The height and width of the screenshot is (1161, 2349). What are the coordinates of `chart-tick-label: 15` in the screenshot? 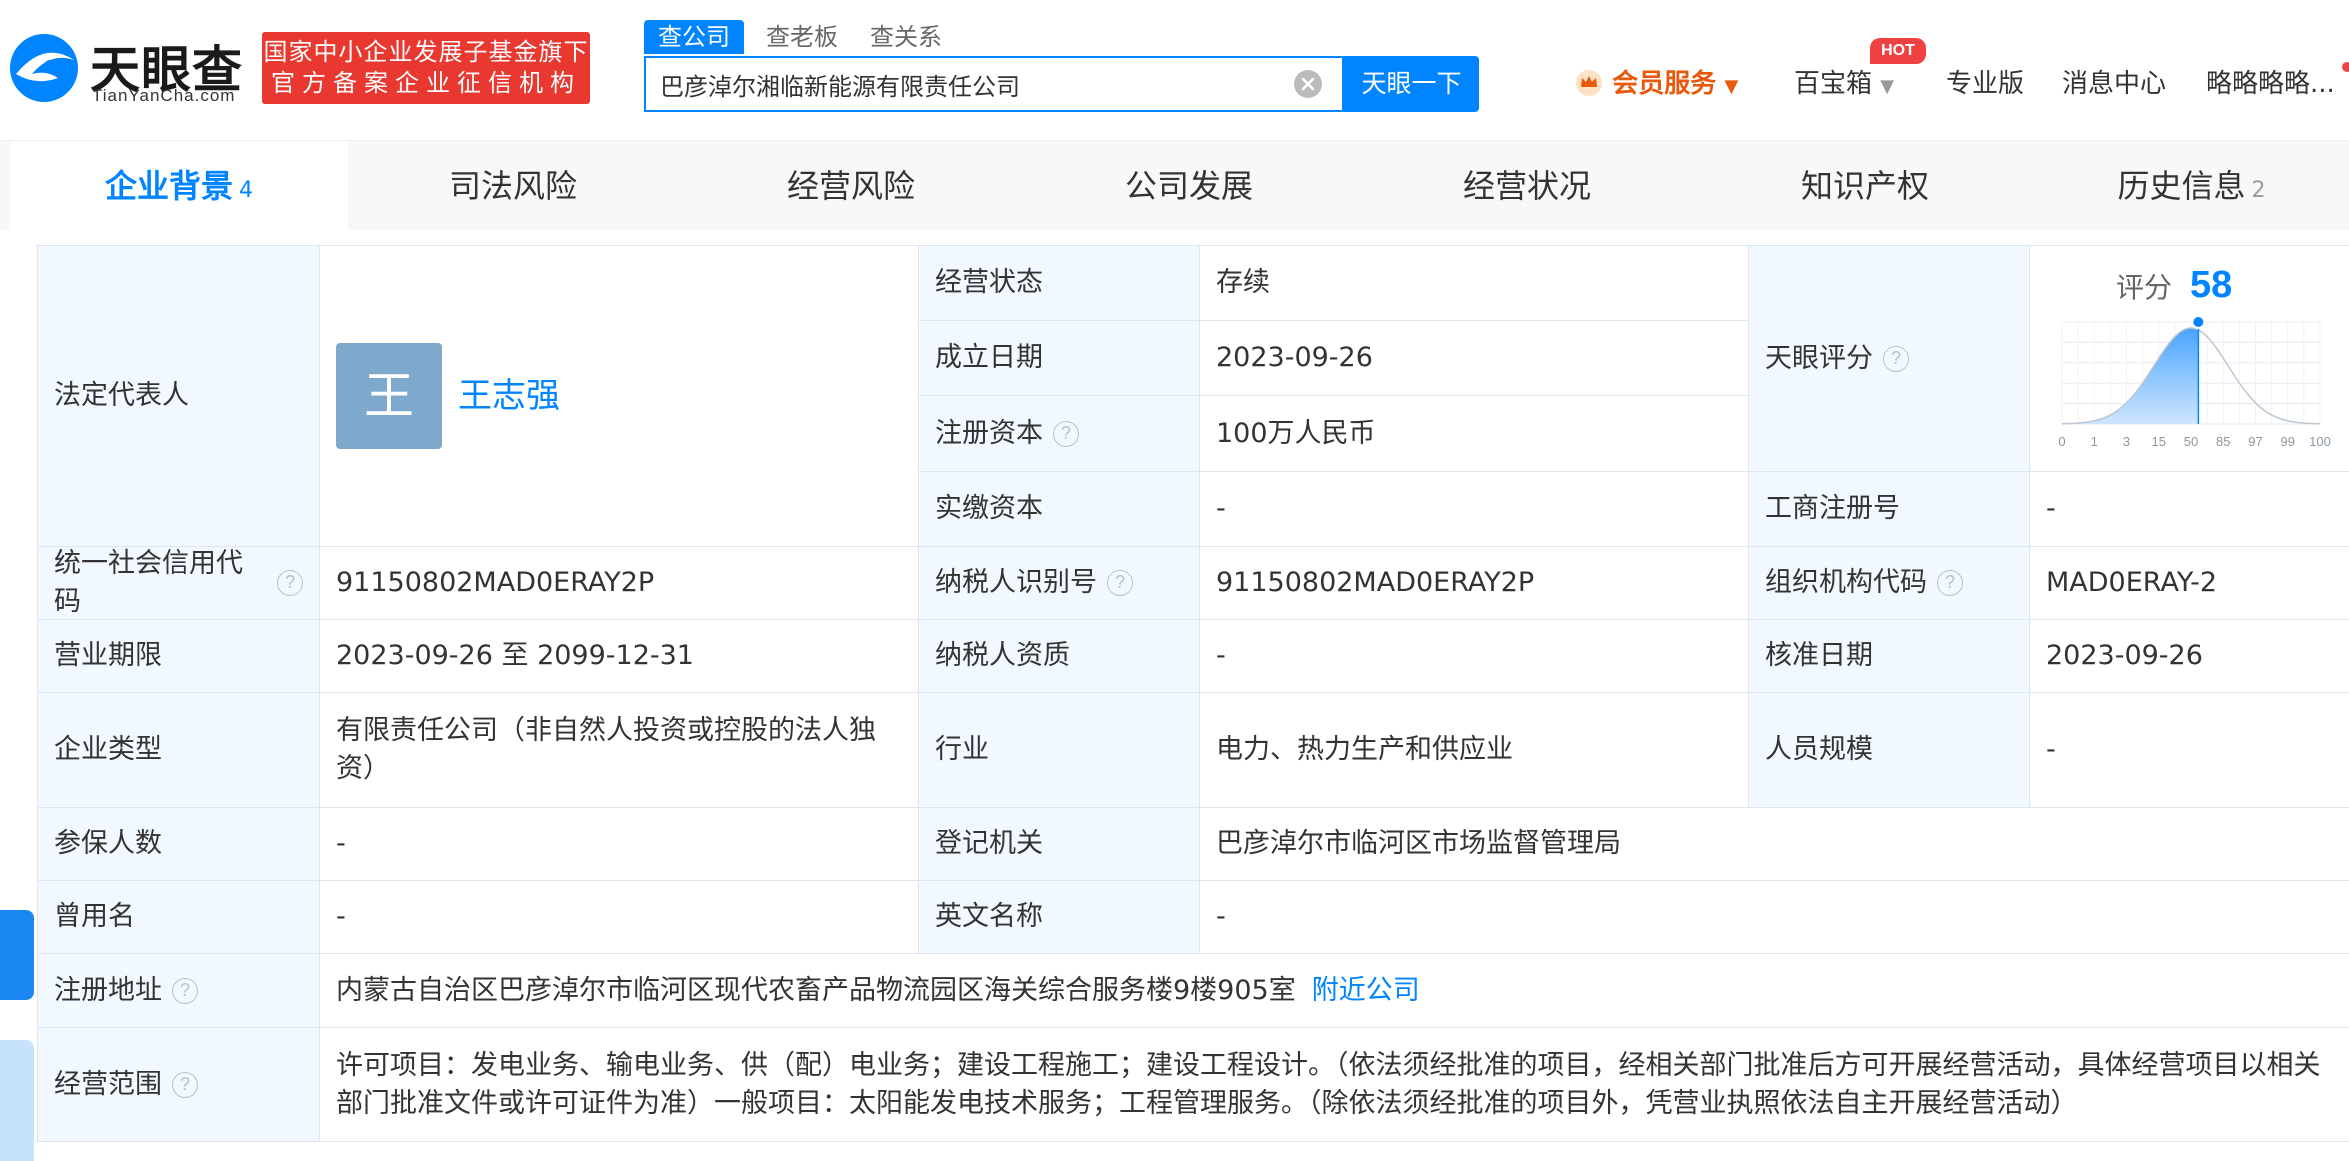 It's located at (2159, 441).